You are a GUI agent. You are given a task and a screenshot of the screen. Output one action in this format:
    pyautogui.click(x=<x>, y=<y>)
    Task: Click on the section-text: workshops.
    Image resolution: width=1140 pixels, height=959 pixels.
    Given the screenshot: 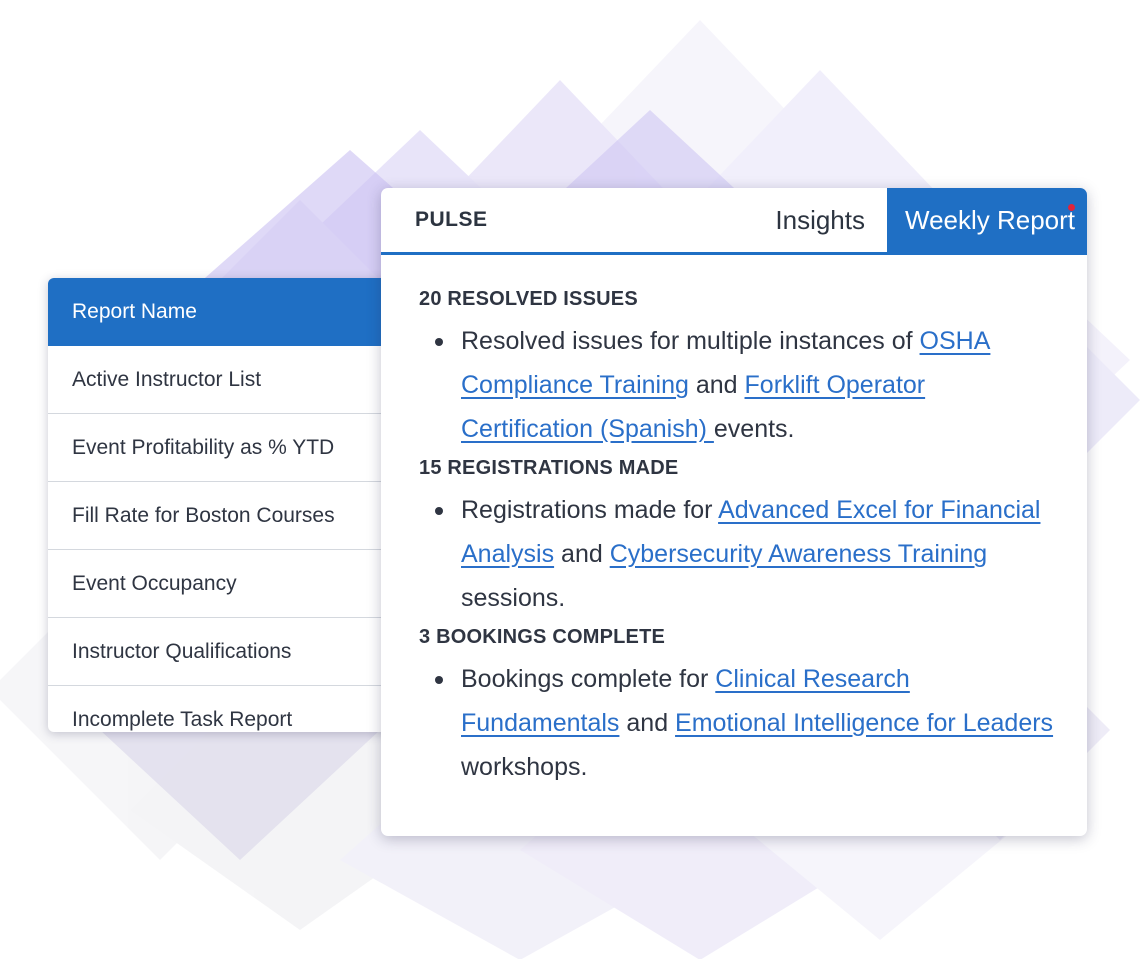 What is the action you would take?
    pyautogui.click(x=524, y=767)
    